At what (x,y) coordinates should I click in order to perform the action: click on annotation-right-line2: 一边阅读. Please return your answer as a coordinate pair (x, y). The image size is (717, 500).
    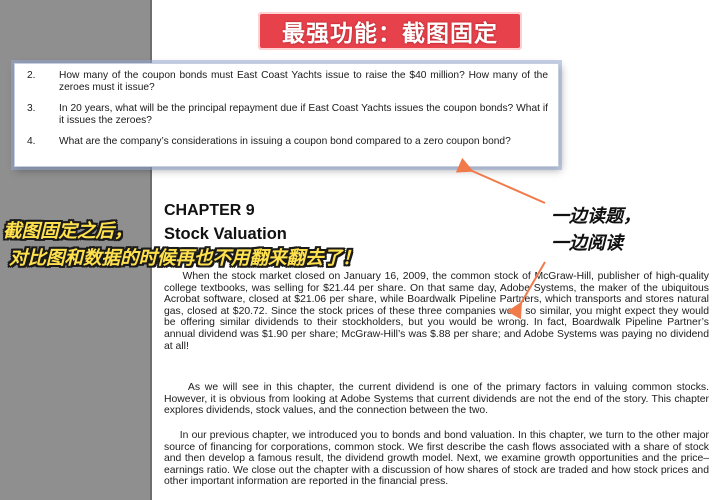
    Looking at the image, I should click on (587, 243).